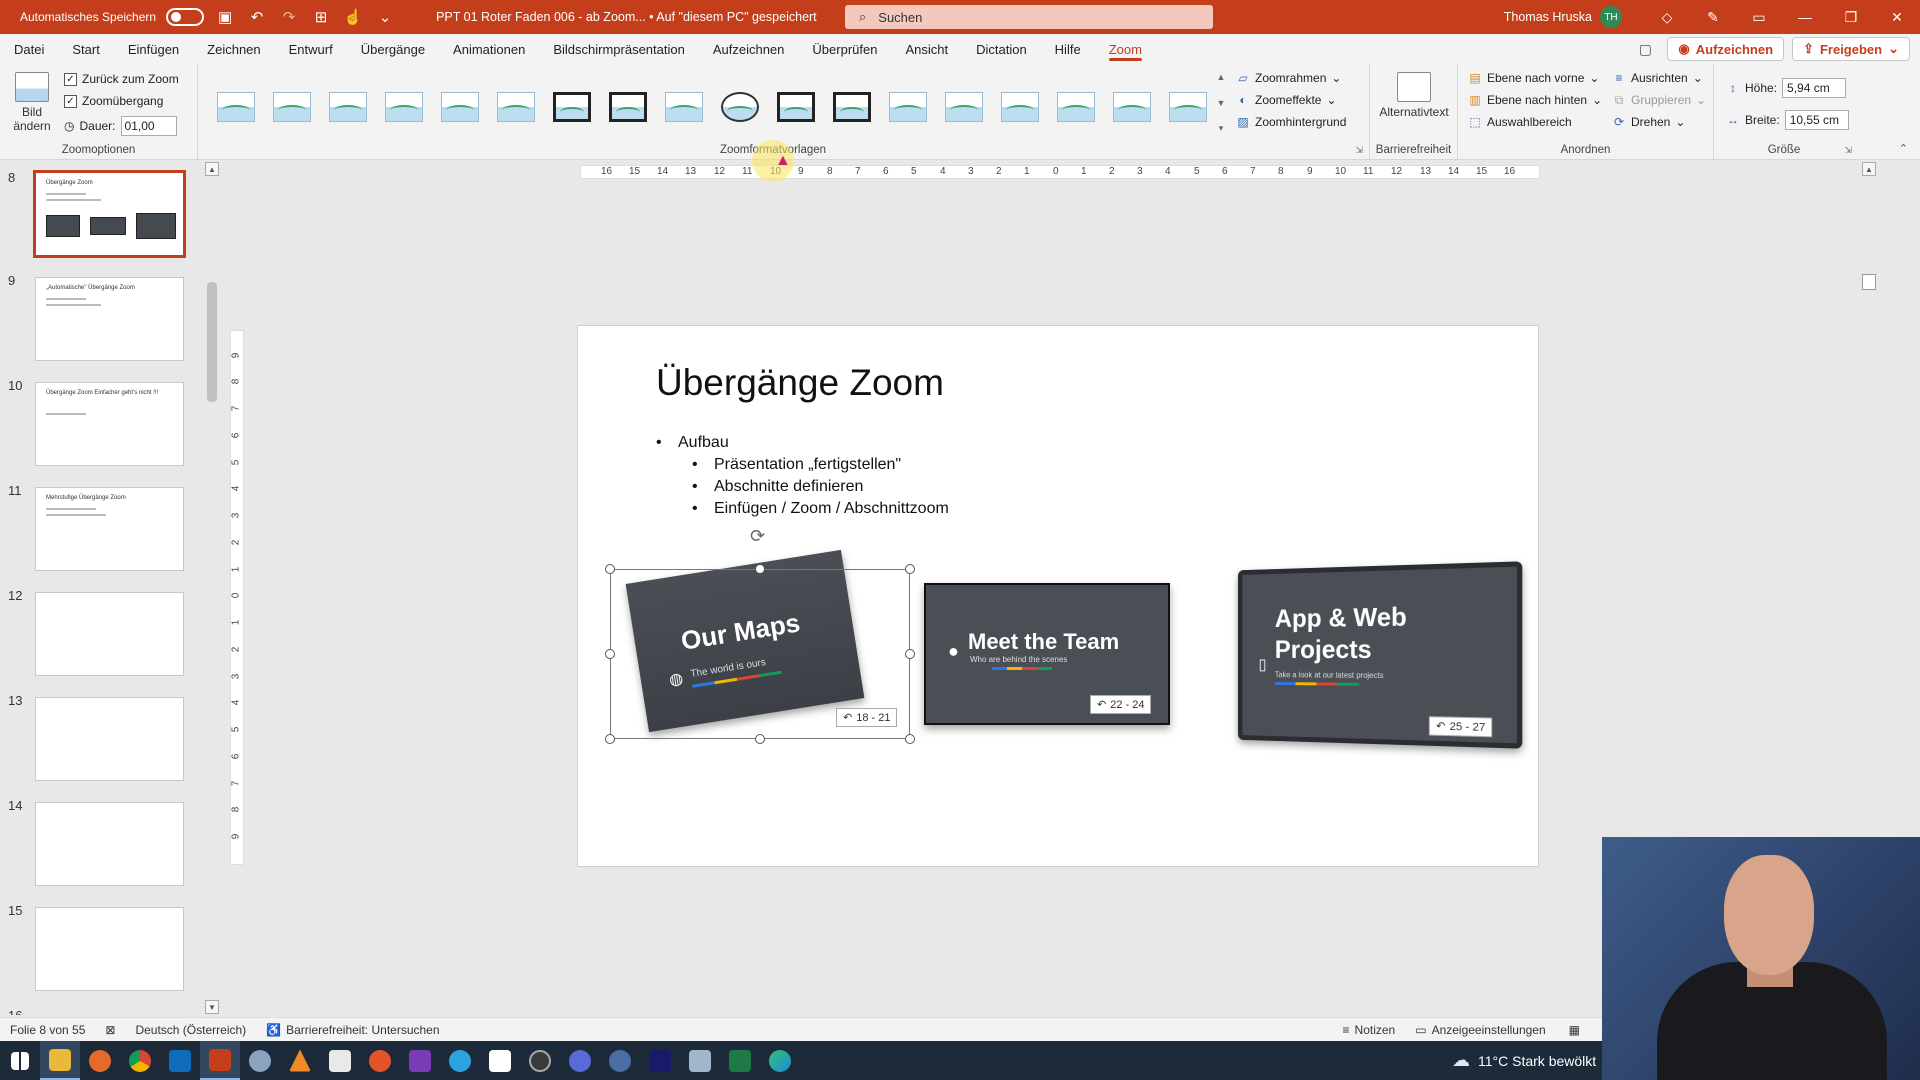  What do you see at coordinates (420, 1060) in the screenshot?
I see `onenote-icon` at bounding box center [420, 1060].